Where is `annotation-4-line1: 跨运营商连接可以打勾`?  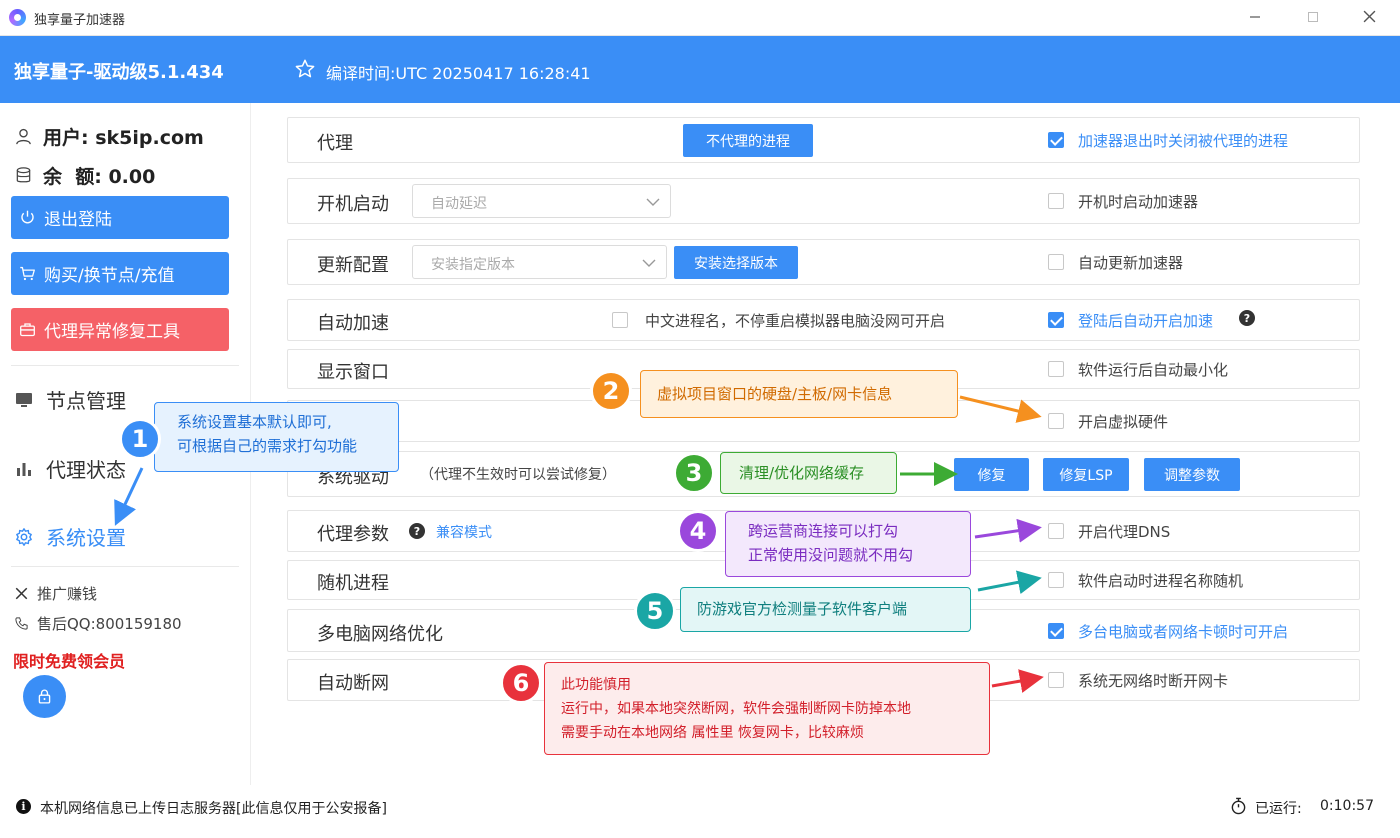 annotation-4-line1: 跨运营商连接可以打勾 is located at coordinates (823, 531).